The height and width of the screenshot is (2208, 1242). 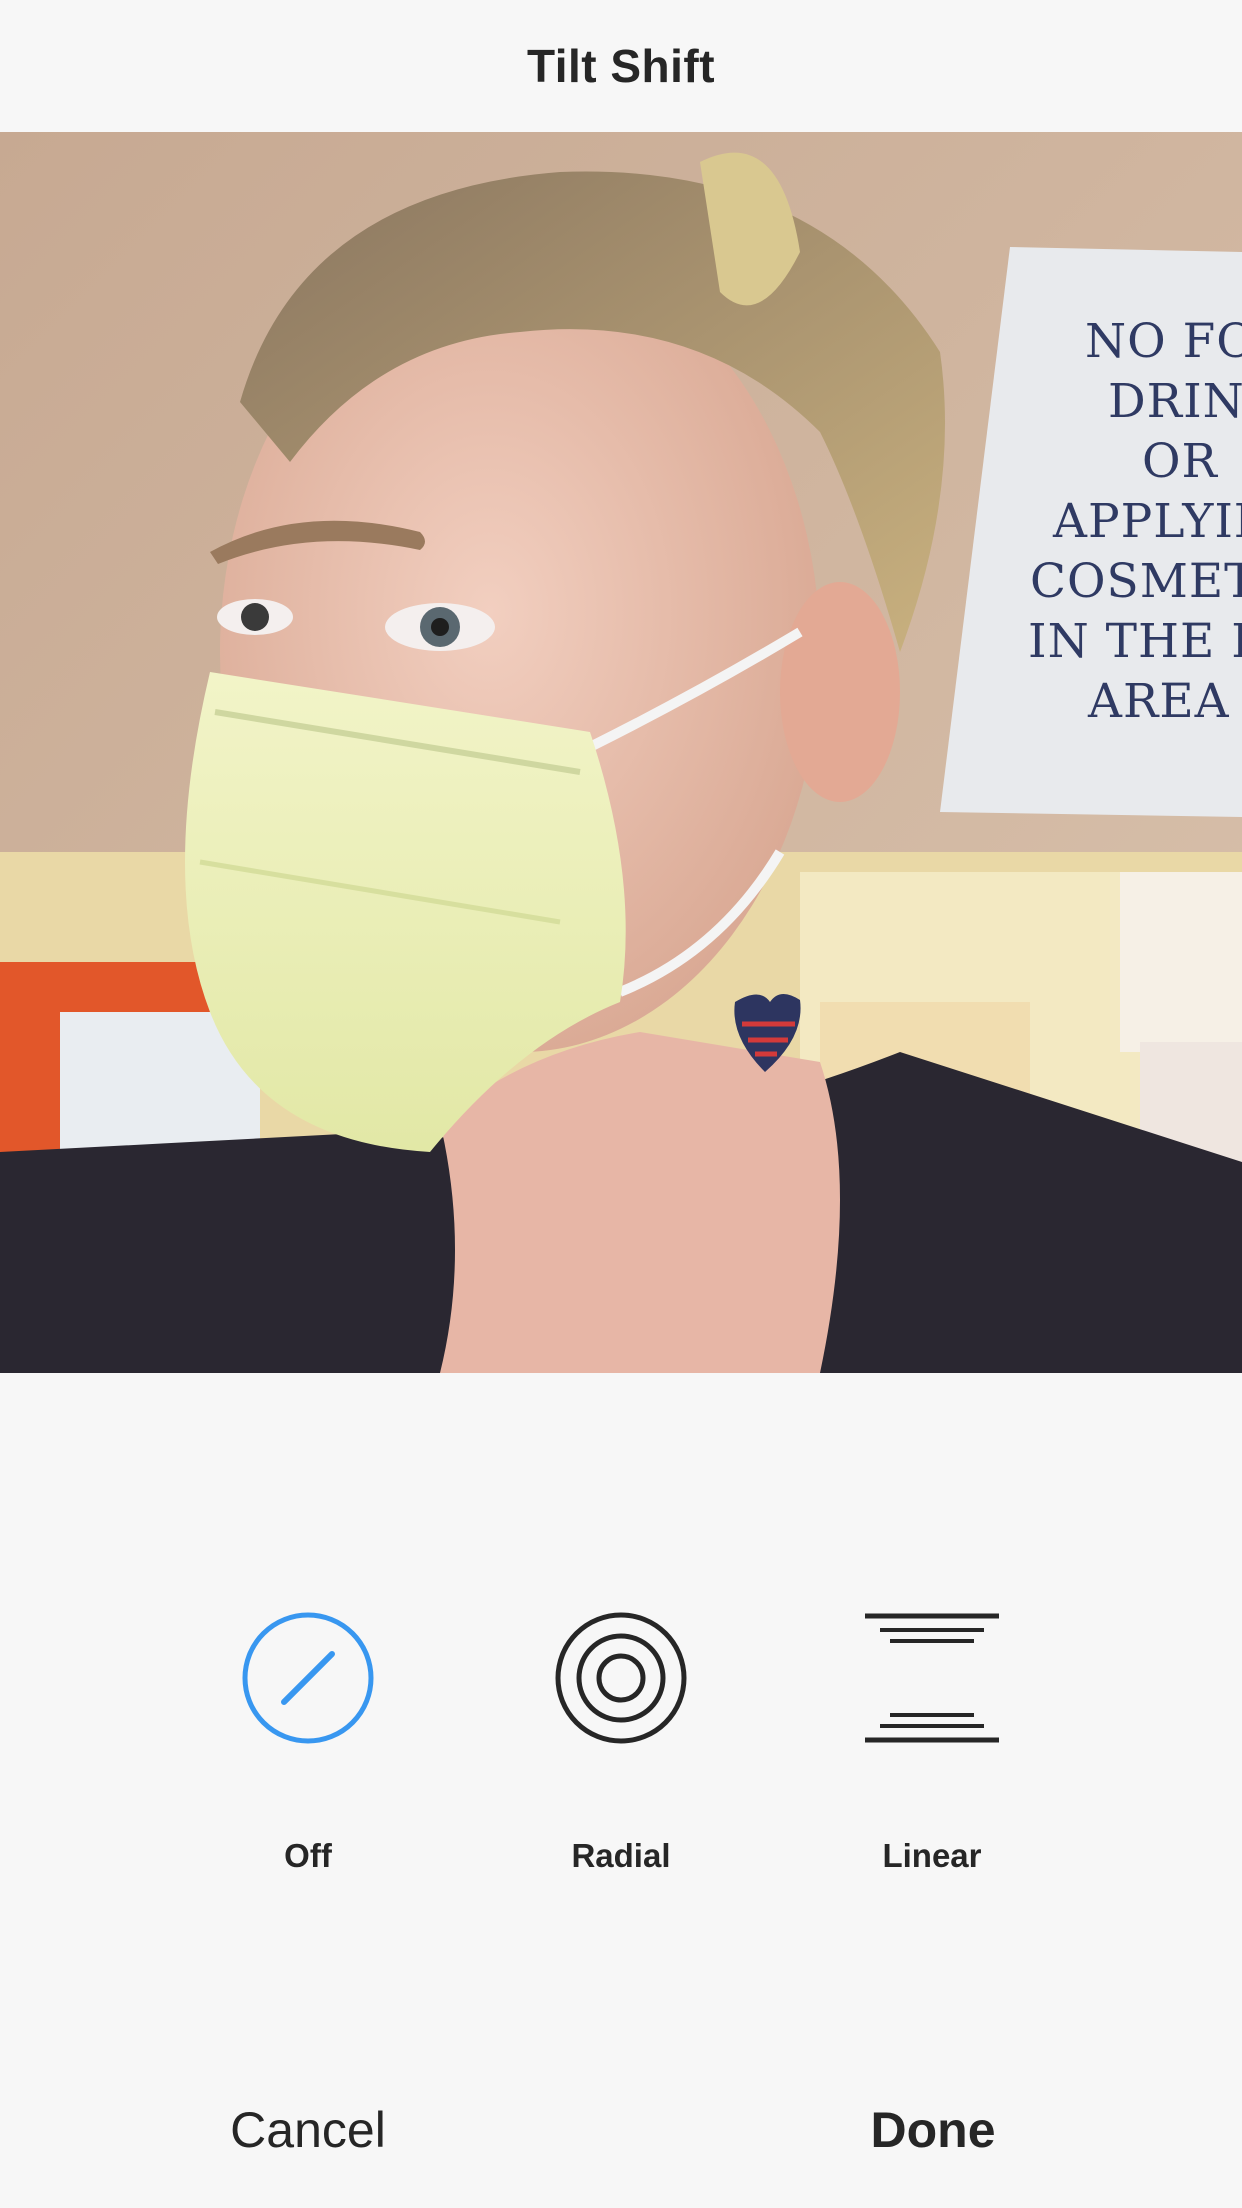 I want to click on page-title: Tilt Shift, so click(x=621, y=66).